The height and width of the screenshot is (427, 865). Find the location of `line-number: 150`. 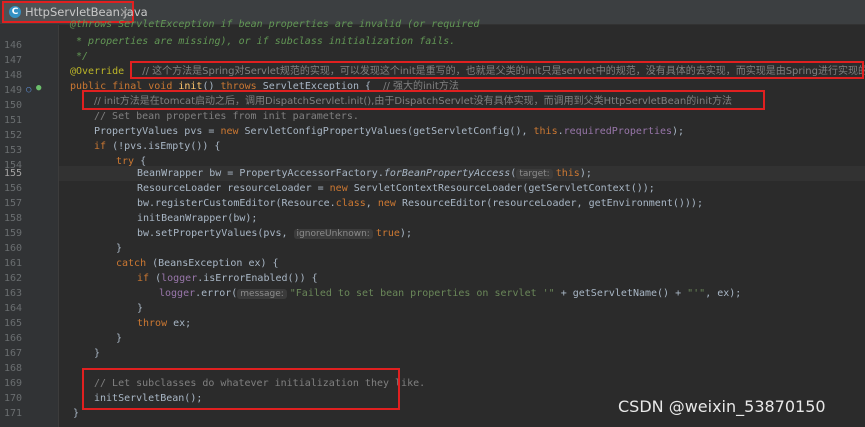

line-number: 150 is located at coordinates (12, 105).